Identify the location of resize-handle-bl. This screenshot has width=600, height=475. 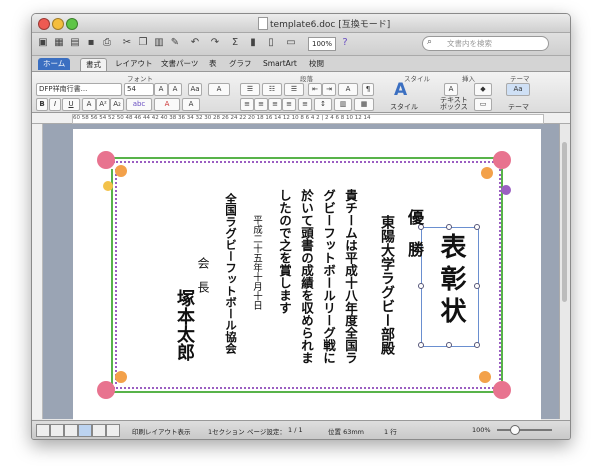
(421, 345).